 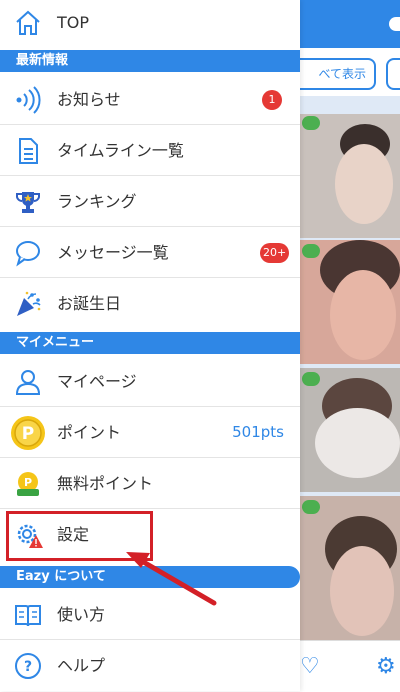 I want to click on user-icon, so click(x=28, y=382).